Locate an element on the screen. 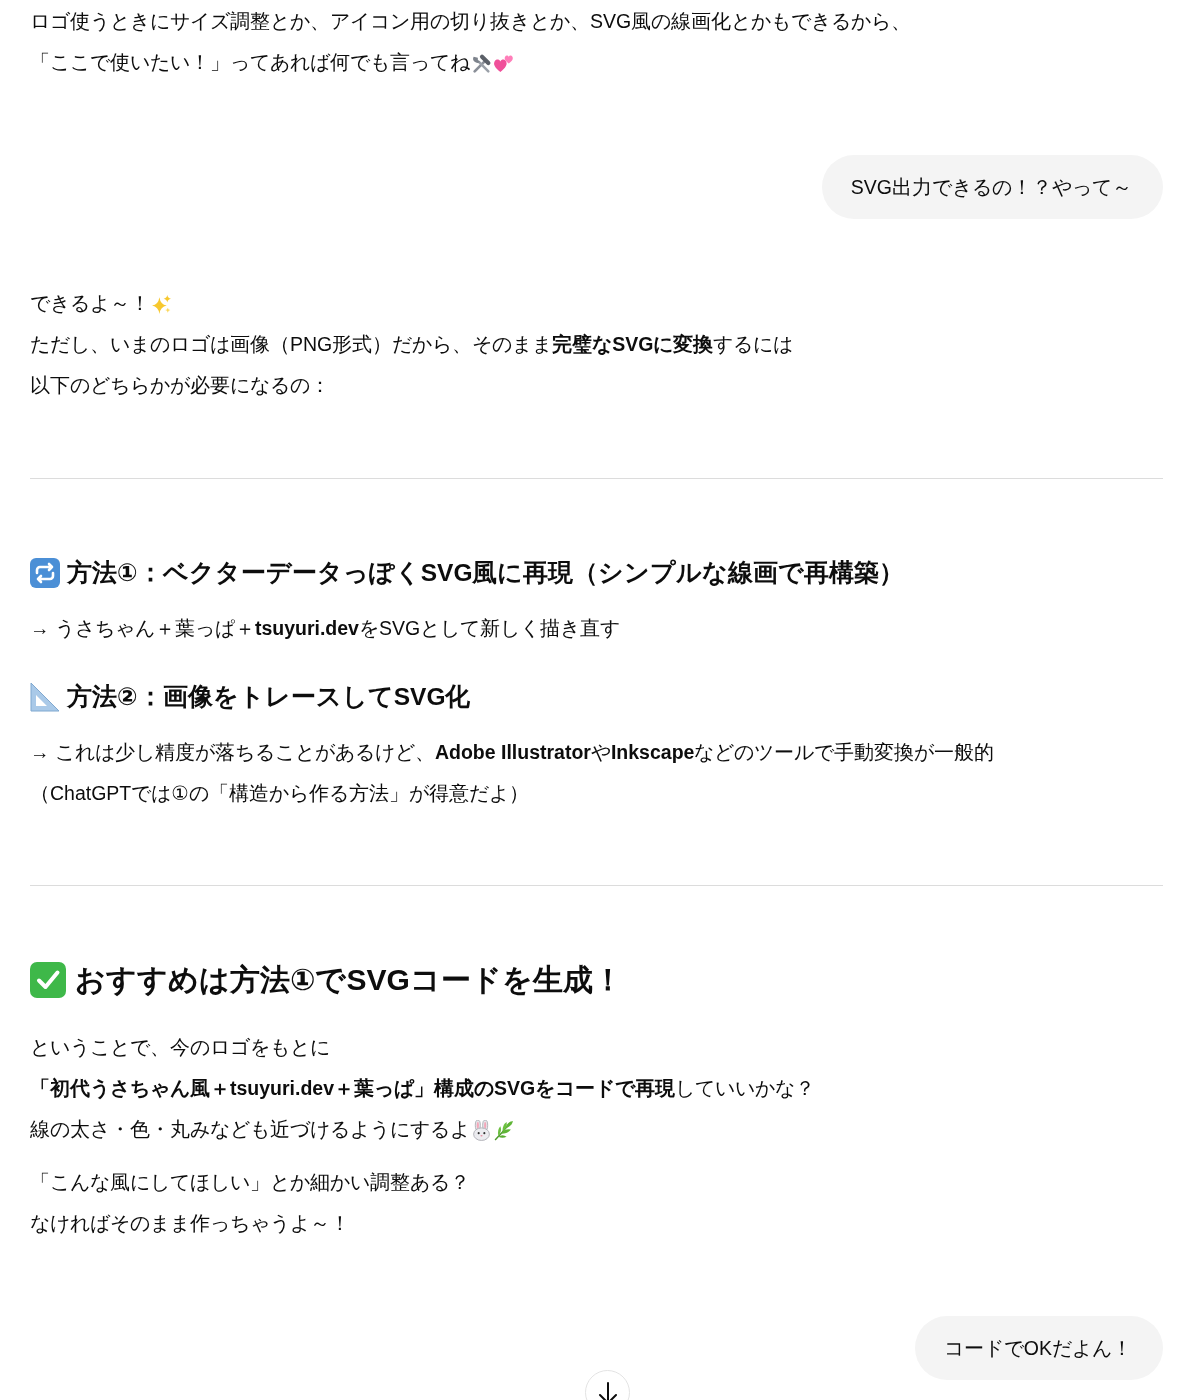 This screenshot has height=1400, width=1189. message-text: → これは少し精度が落ちることがあるけど、Adobe IllustratorやInkscapeなどのツールで手動変換が一般的 is located at coordinates (512, 752).